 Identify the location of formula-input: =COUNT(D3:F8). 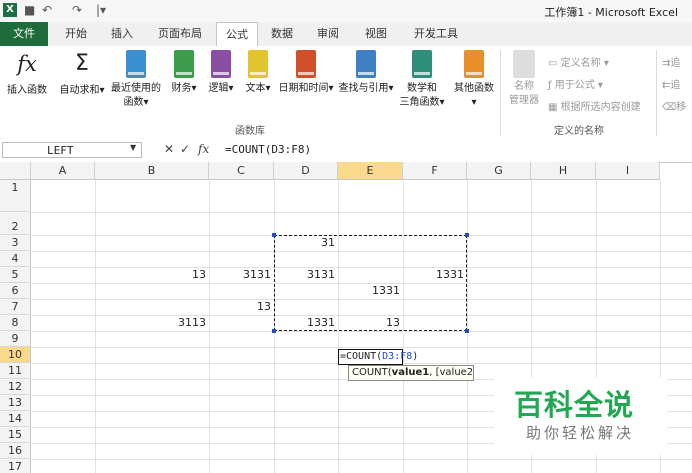
(456, 150).